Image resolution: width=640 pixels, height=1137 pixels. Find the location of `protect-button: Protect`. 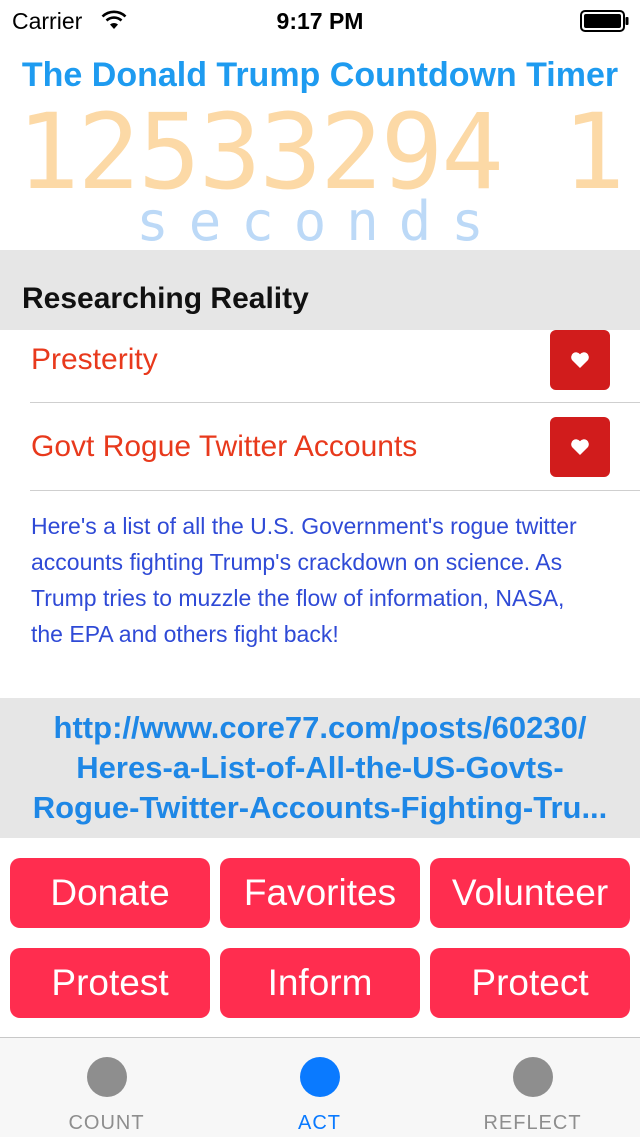

protect-button: Protect is located at coordinates (530, 983).